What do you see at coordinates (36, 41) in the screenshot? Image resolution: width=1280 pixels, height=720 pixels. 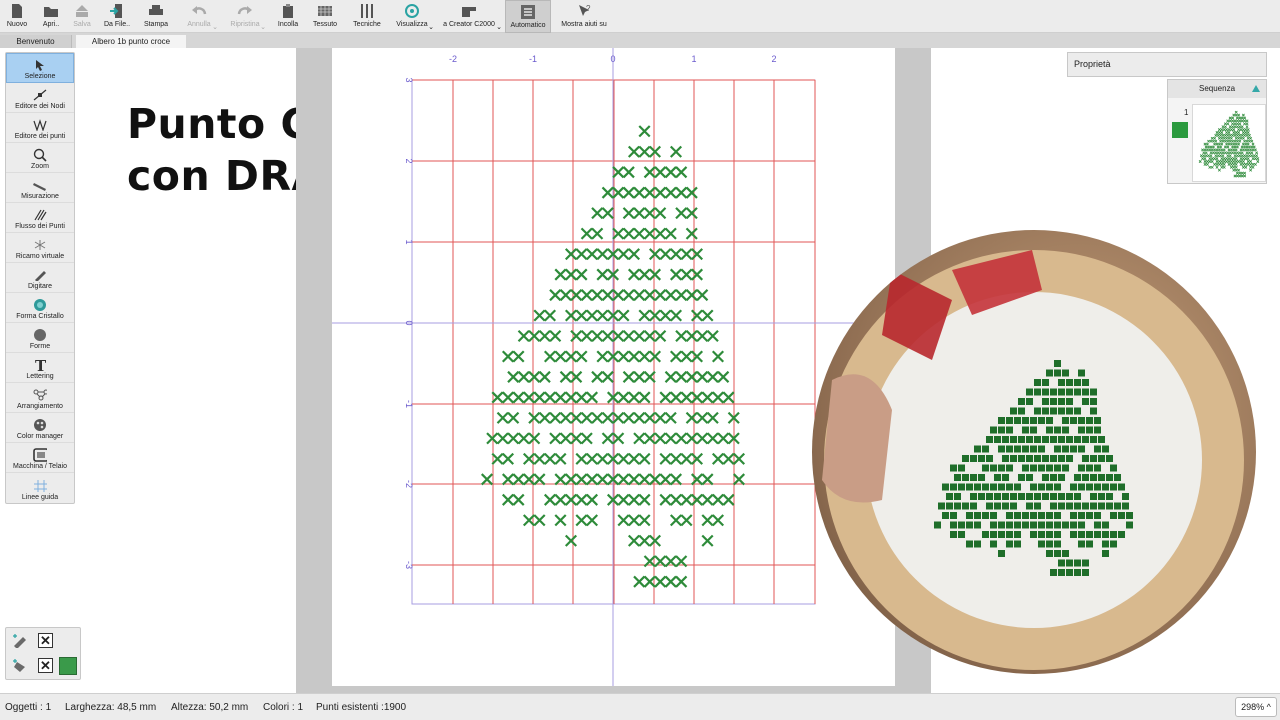 I see `tab-welcome: Benvenuto` at bounding box center [36, 41].